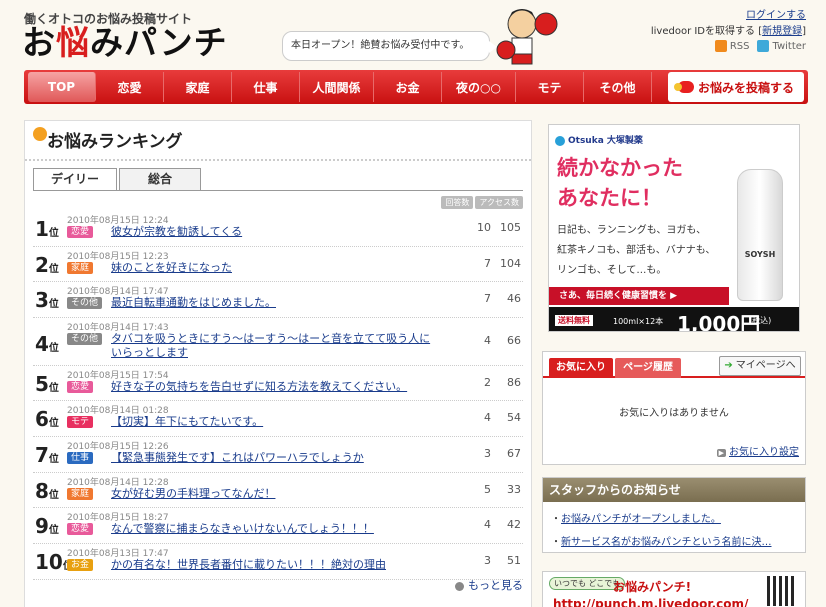 The height and width of the screenshot is (607, 826). What do you see at coordinates (719, 322) in the screenshot?
I see `ad-price: 1,000円` at bounding box center [719, 322].